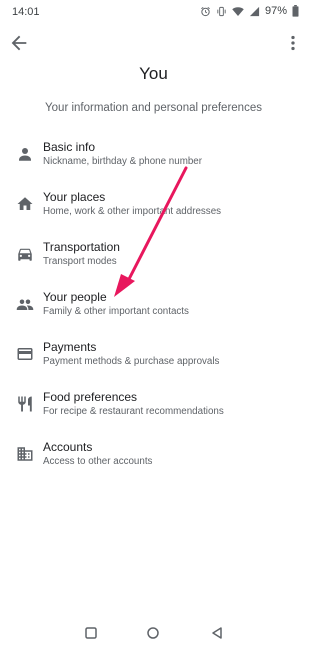 Image resolution: width=320 pixels, height=650 pixels. I want to click on item-subtitle: Home, work & other important addresses, so click(132, 211).